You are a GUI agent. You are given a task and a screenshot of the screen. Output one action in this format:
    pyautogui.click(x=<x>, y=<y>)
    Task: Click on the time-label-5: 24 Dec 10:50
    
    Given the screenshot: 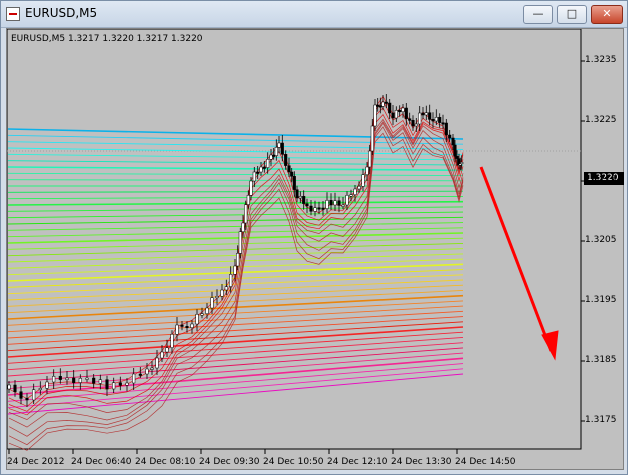 What is the action you would take?
    pyautogui.click(x=293, y=462)
    